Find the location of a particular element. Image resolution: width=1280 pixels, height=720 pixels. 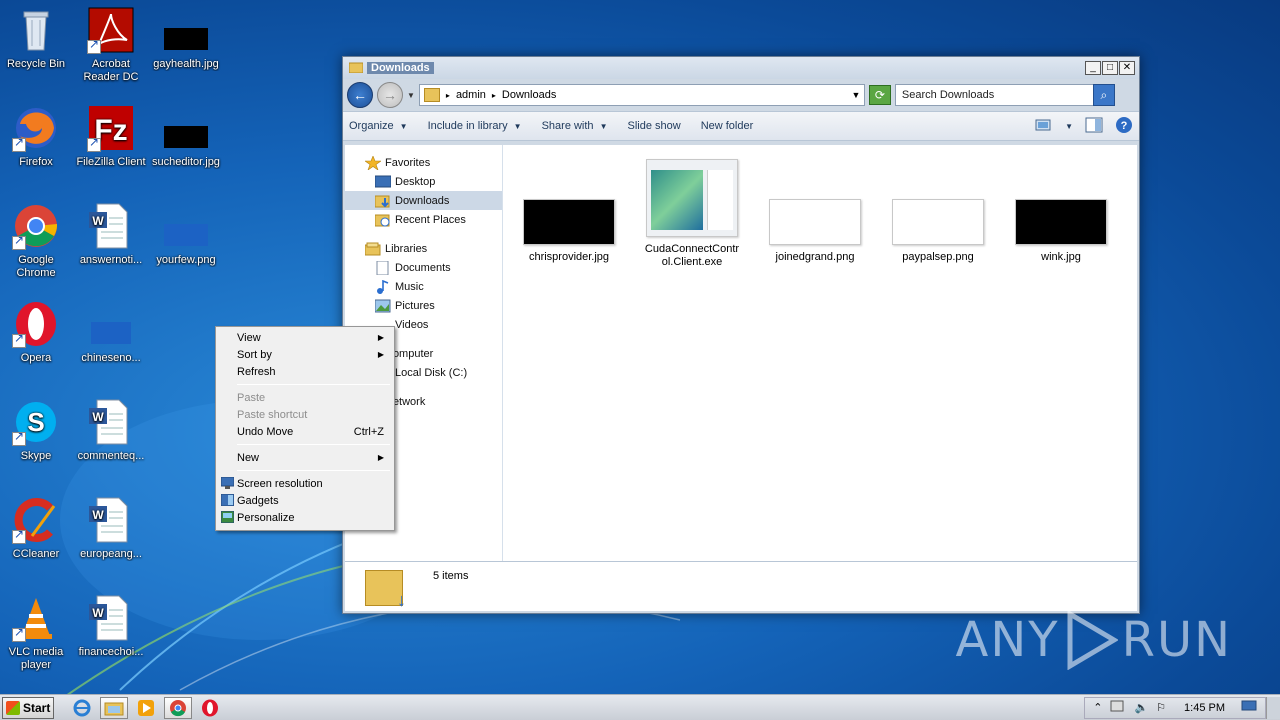

menu-item-view: View ▶ is located at coordinates (305, 337).